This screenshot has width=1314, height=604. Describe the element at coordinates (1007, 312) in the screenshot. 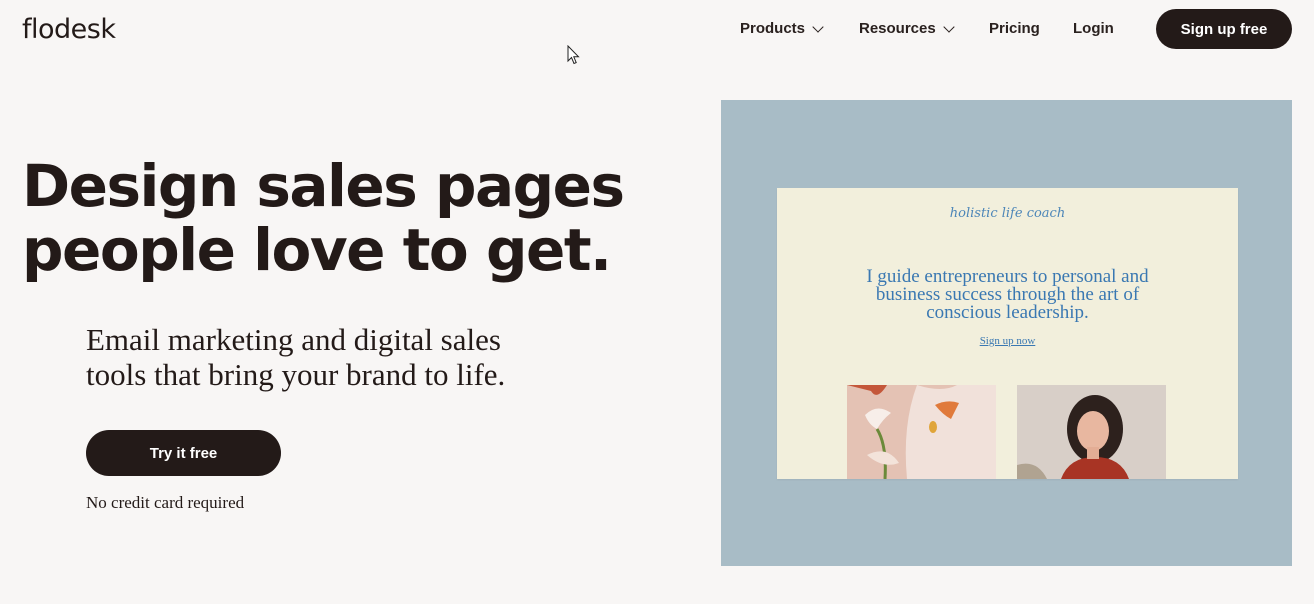

I see `preview-body-line-3: conscious leadership.` at that location.